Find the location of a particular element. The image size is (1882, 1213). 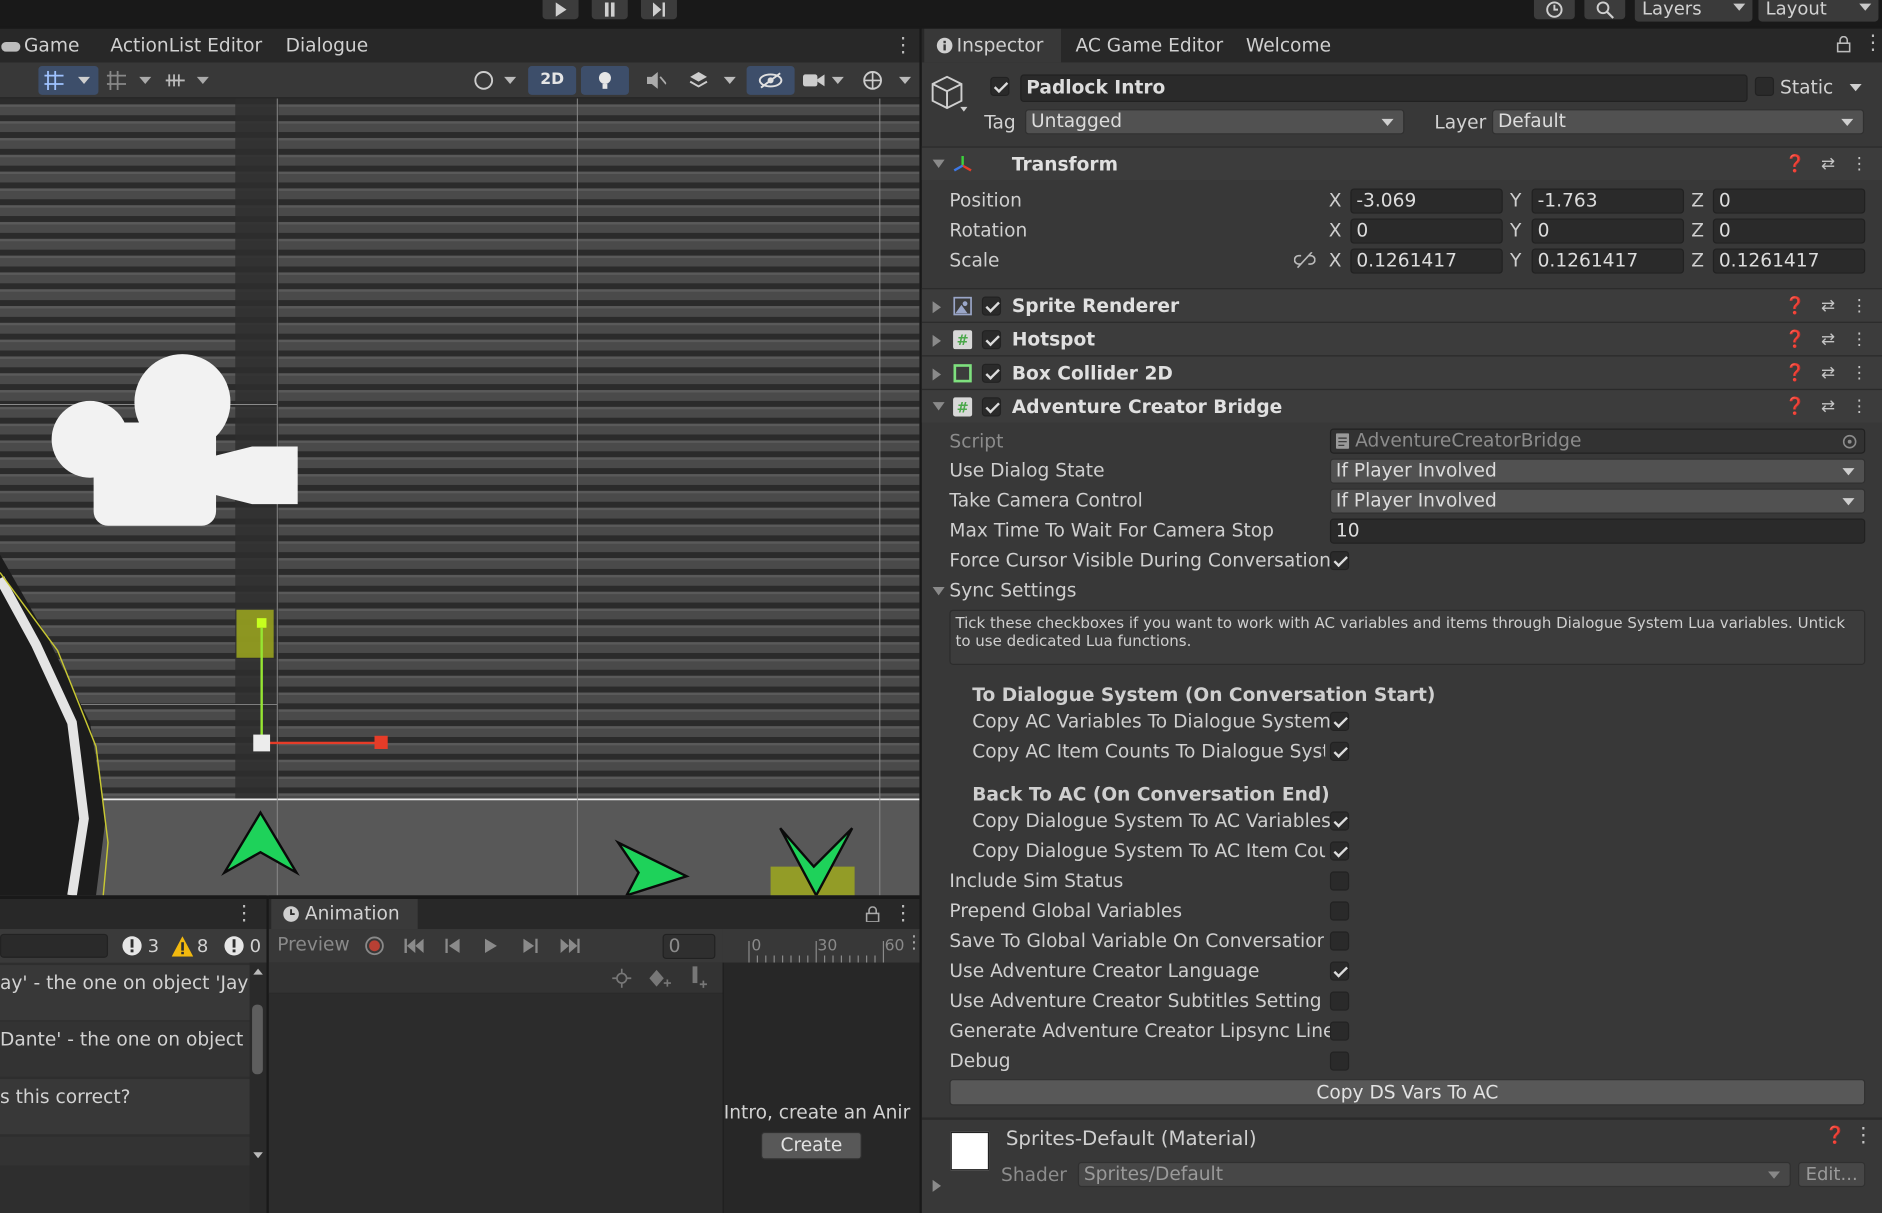

timeline-ruler: 0 30 60 ⋮ is located at coordinates (822, 946).